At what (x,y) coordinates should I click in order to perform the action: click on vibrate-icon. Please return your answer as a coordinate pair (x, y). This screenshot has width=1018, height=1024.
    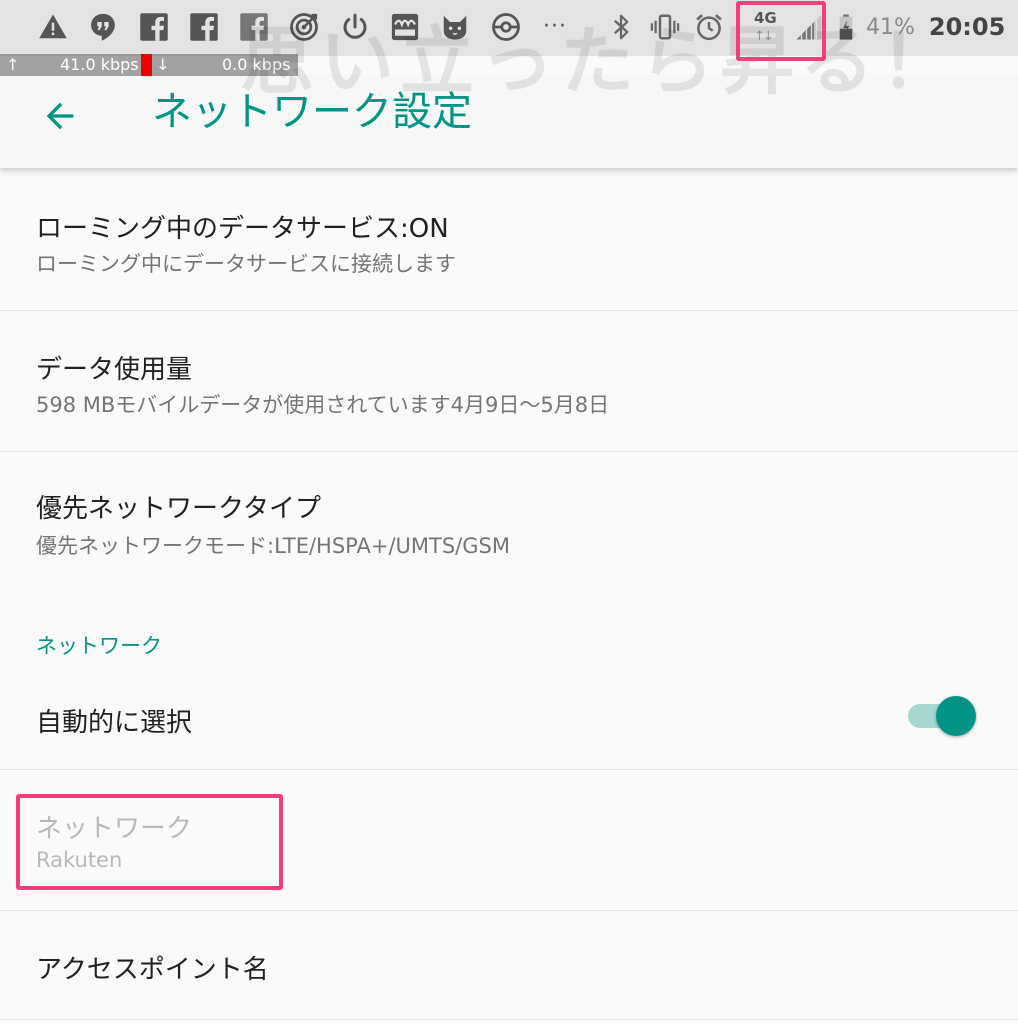
    Looking at the image, I should click on (665, 27).